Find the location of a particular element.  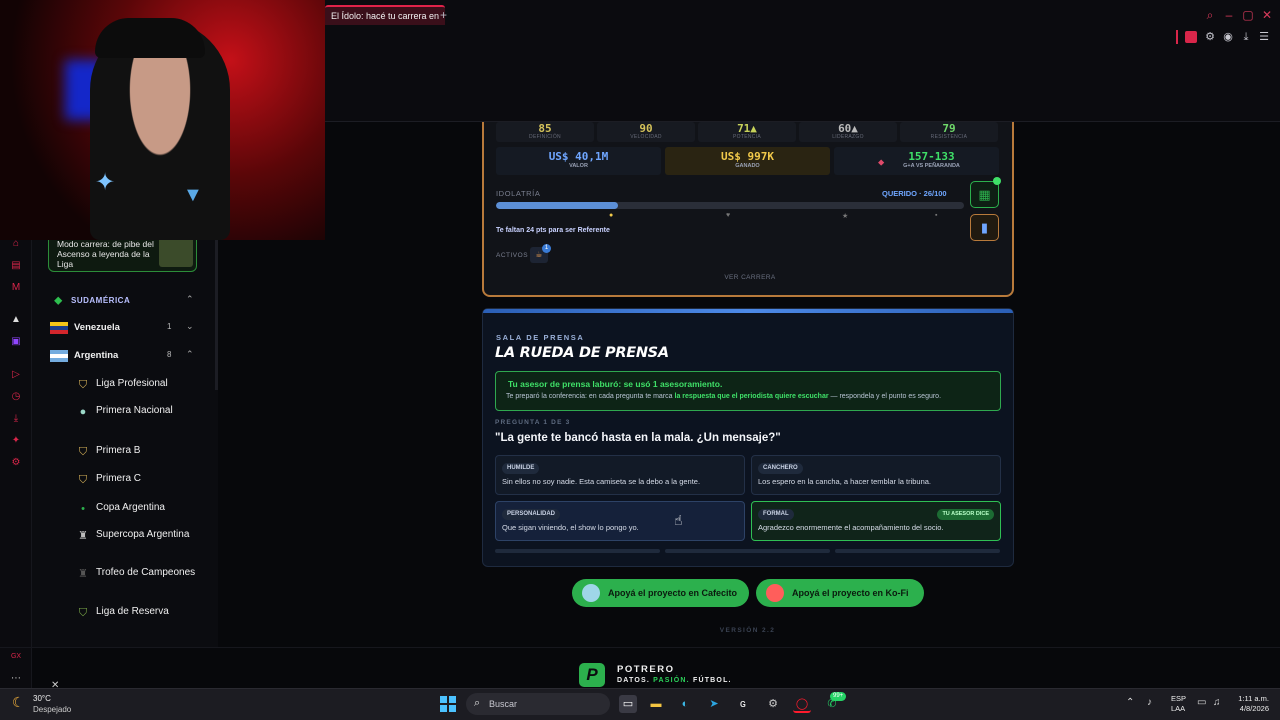

market-value-tile: US$ 40,1M VALOR is located at coordinates (578, 161).